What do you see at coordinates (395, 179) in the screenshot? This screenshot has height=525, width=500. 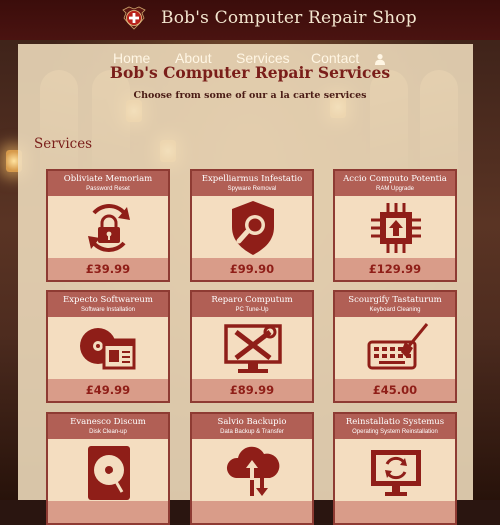 I see `service-name: Accio Computo Potentia` at bounding box center [395, 179].